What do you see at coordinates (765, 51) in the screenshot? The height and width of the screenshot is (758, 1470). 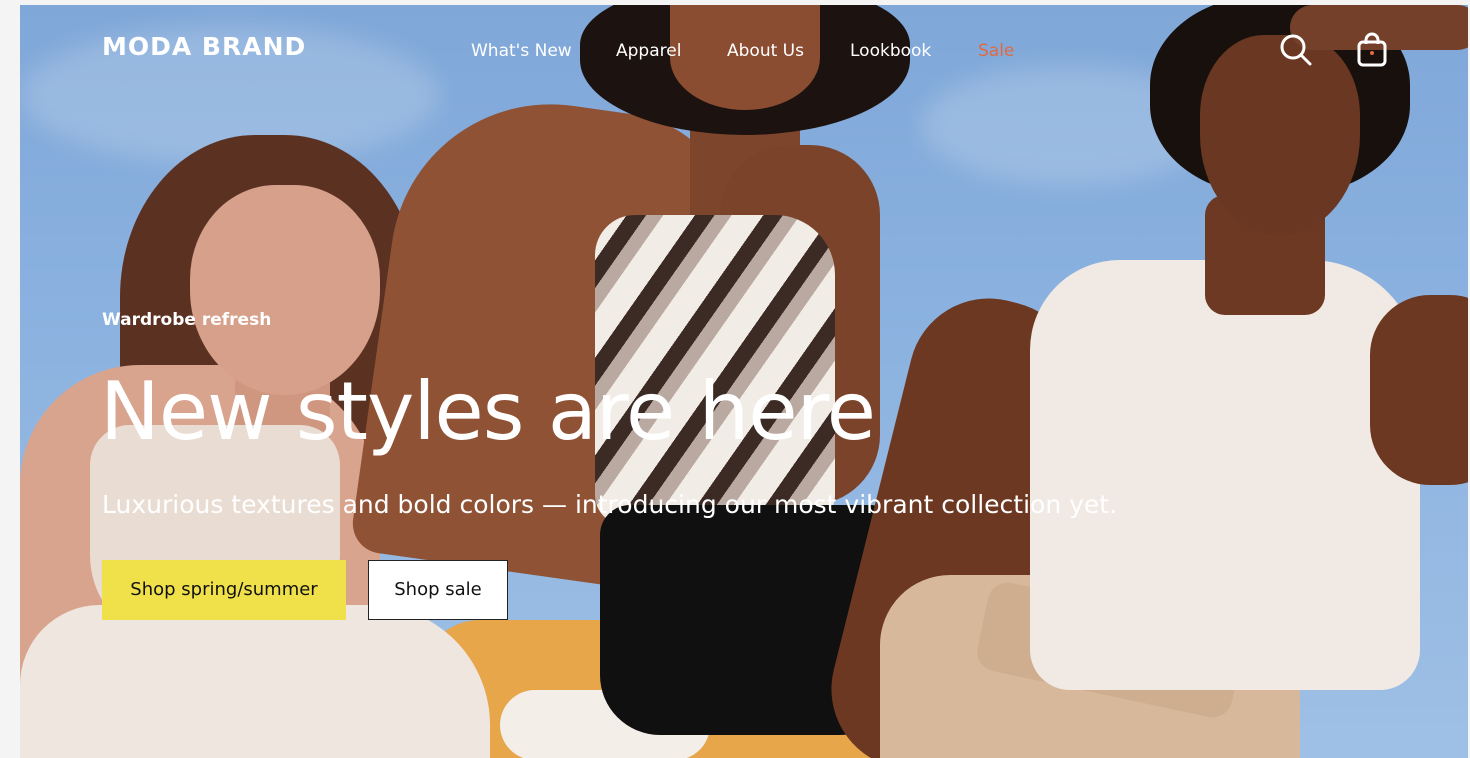 I see `nav-item-about-us: About Us` at bounding box center [765, 51].